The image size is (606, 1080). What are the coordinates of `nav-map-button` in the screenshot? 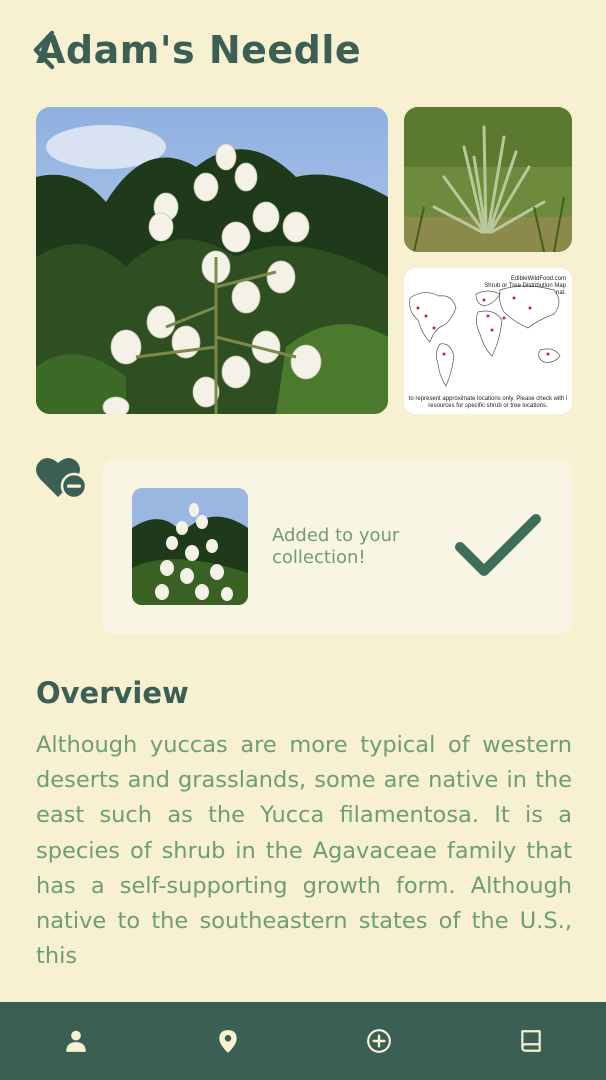 It's located at (228, 1041).